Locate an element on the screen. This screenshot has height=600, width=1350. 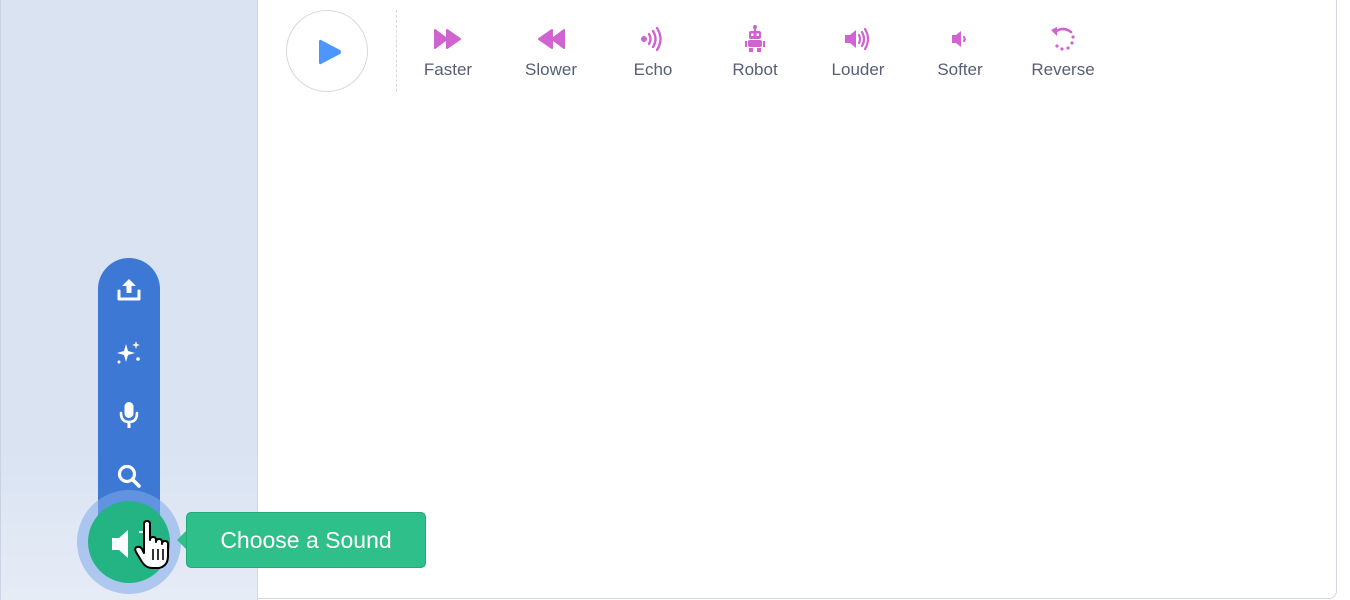
tooltip-label: Choose a Sound is located at coordinates (306, 539).